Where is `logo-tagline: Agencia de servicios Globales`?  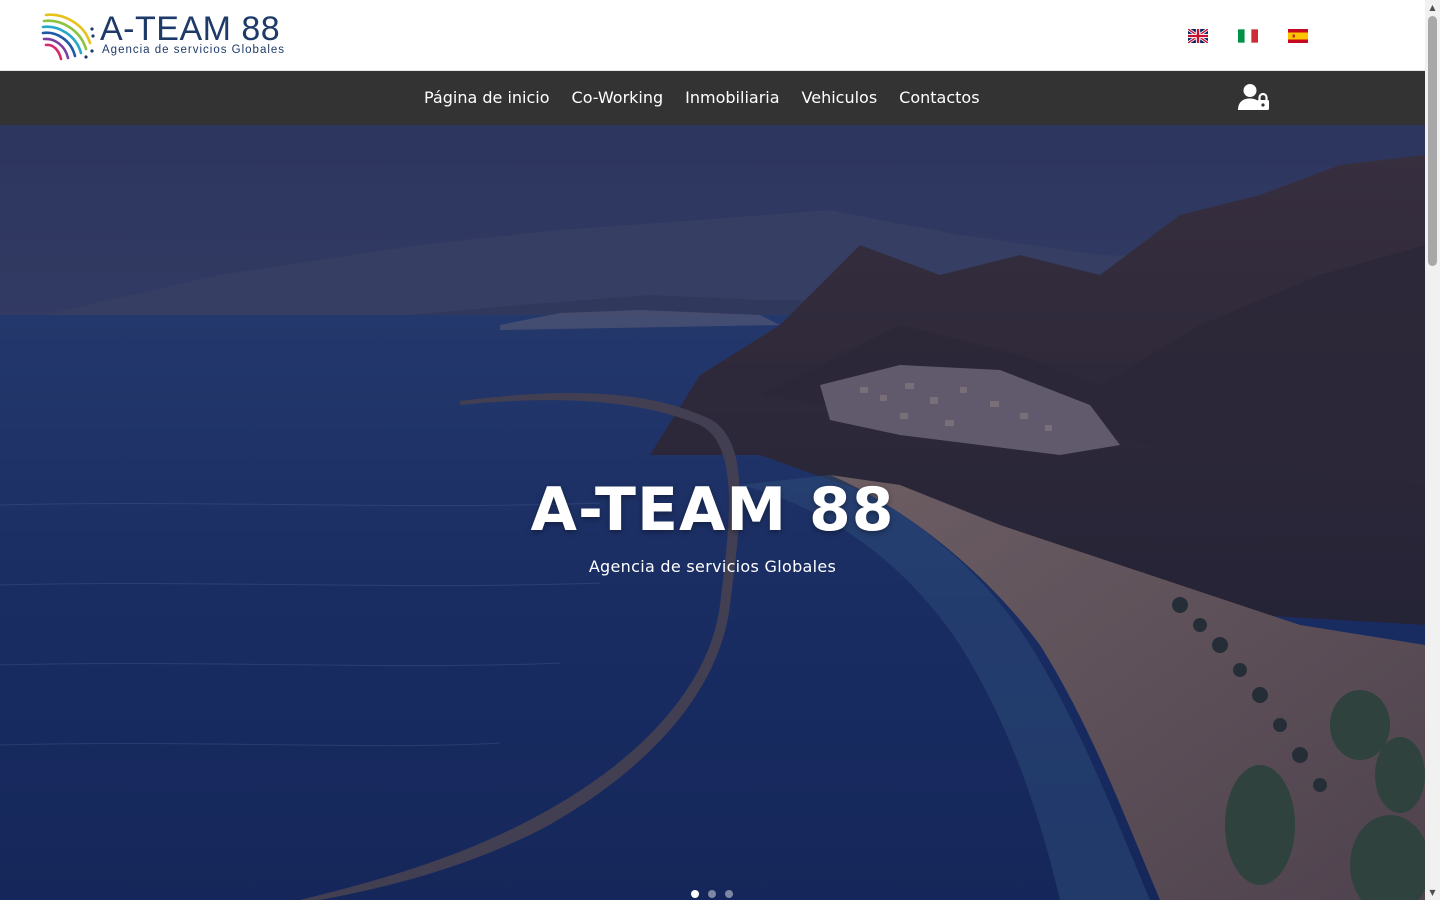
logo-tagline: Agencia de servicios Globales is located at coordinates (194, 50).